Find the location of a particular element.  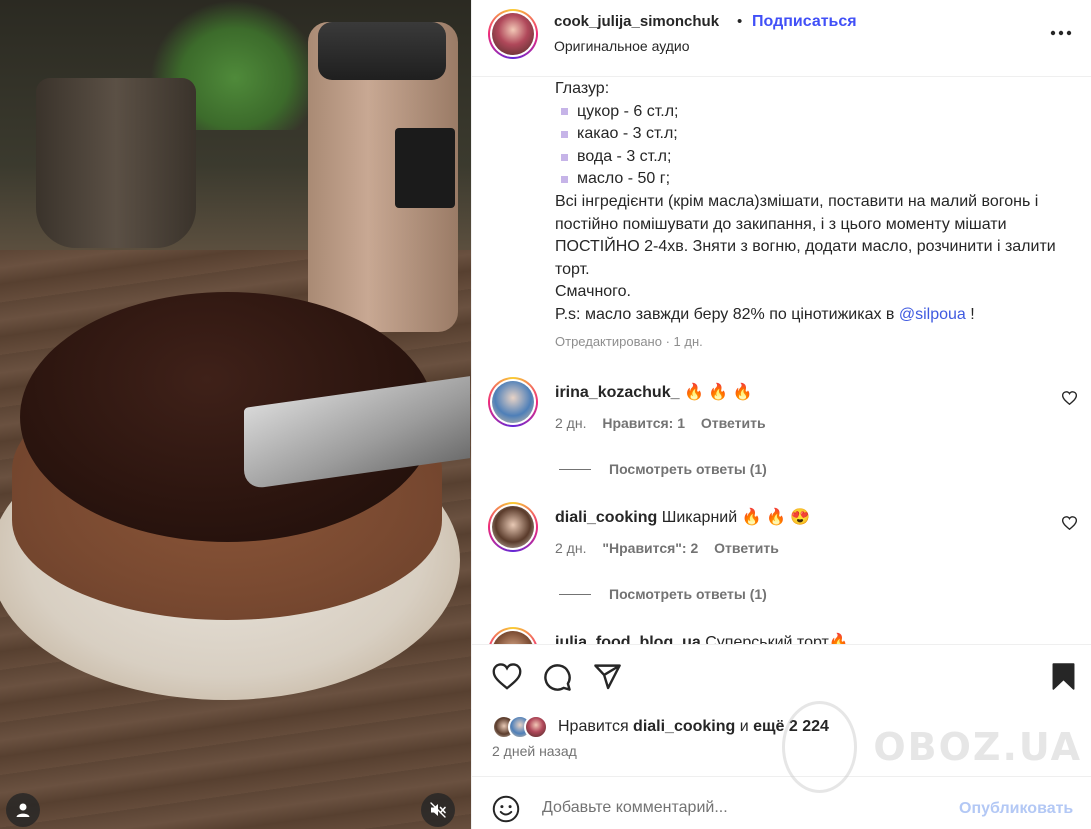

publish-button: Опубликовать is located at coordinates (1016, 809).